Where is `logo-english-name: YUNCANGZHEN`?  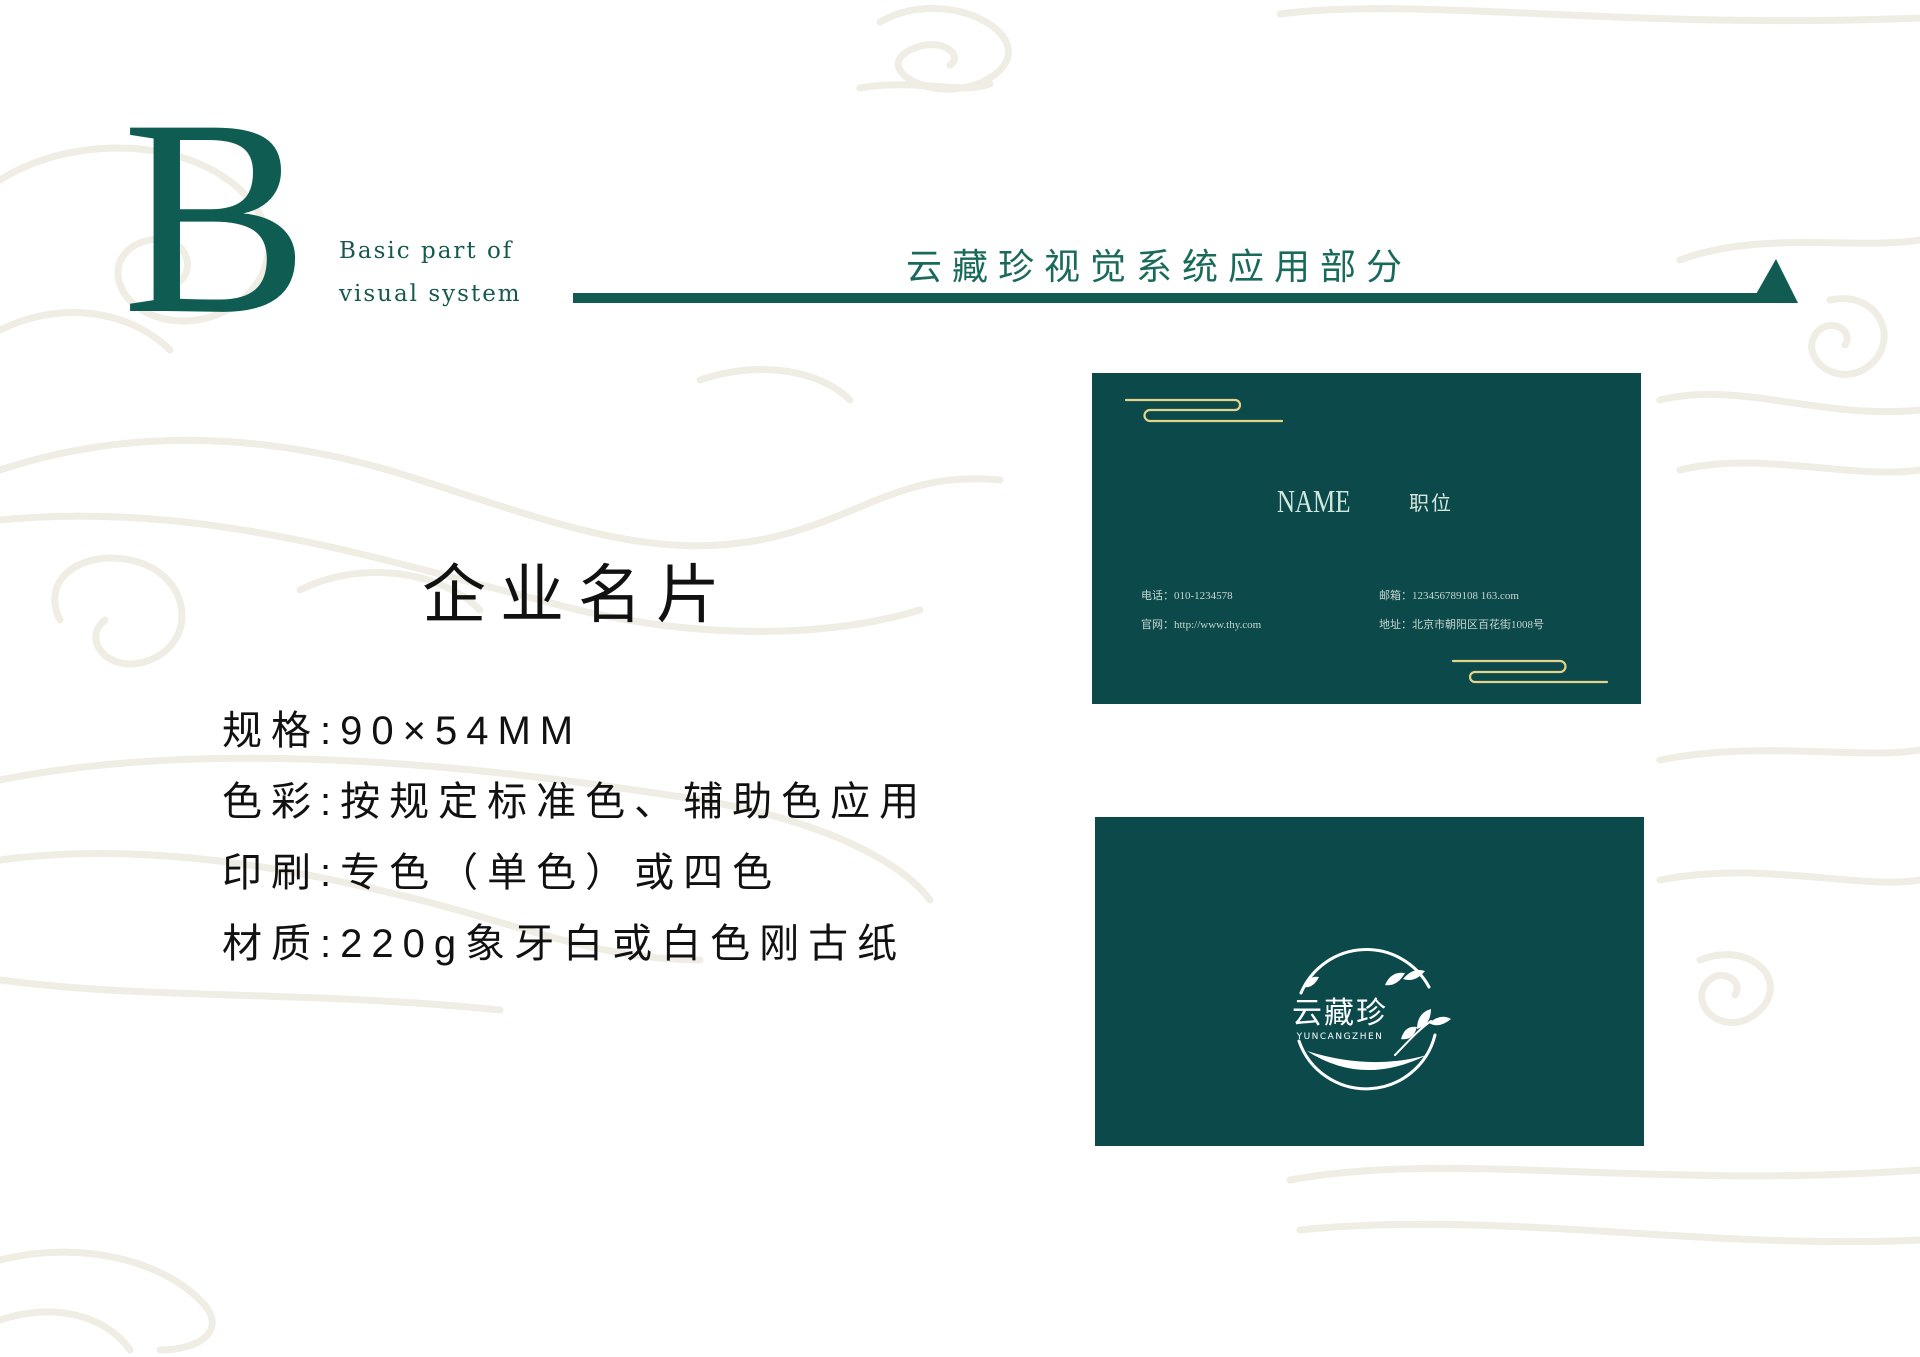 logo-english-name: YUNCANGZHEN is located at coordinates (1340, 1037).